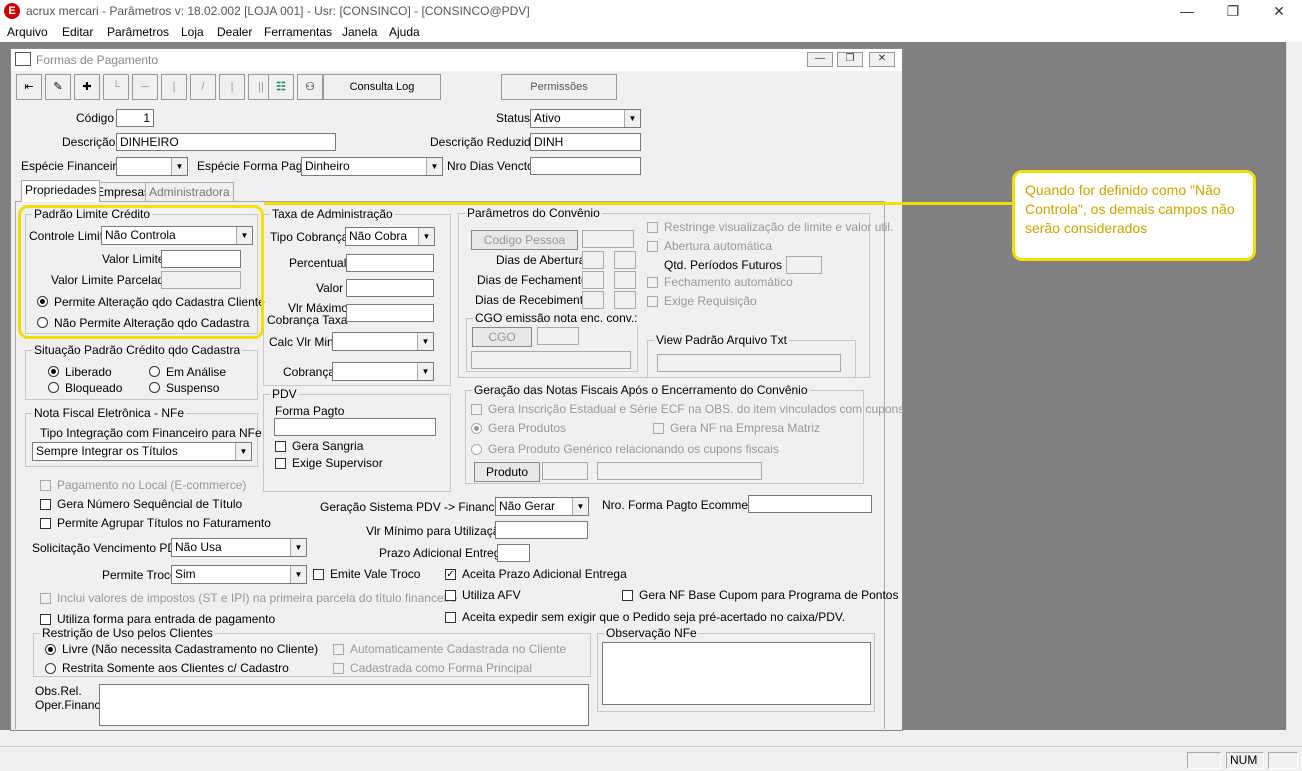 The width and height of the screenshot is (1302, 771). What do you see at coordinates (593, 300) in the screenshot?
I see `dias-recebimento-field1` at bounding box center [593, 300].